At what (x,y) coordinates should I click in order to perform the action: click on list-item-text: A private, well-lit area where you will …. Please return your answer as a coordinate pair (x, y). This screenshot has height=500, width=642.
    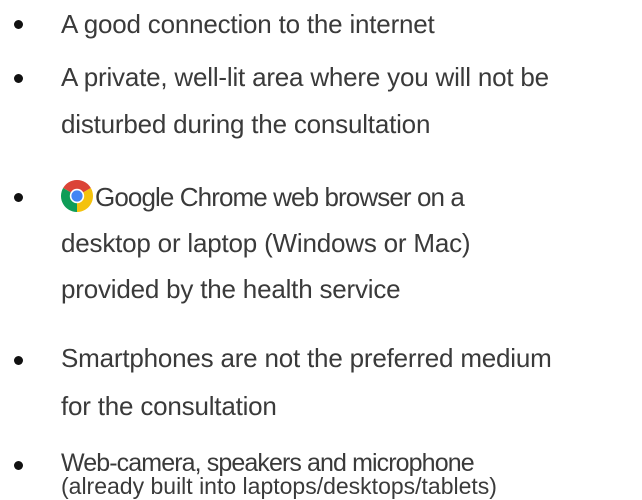
    Looking at the image, I should click on (305, 77).